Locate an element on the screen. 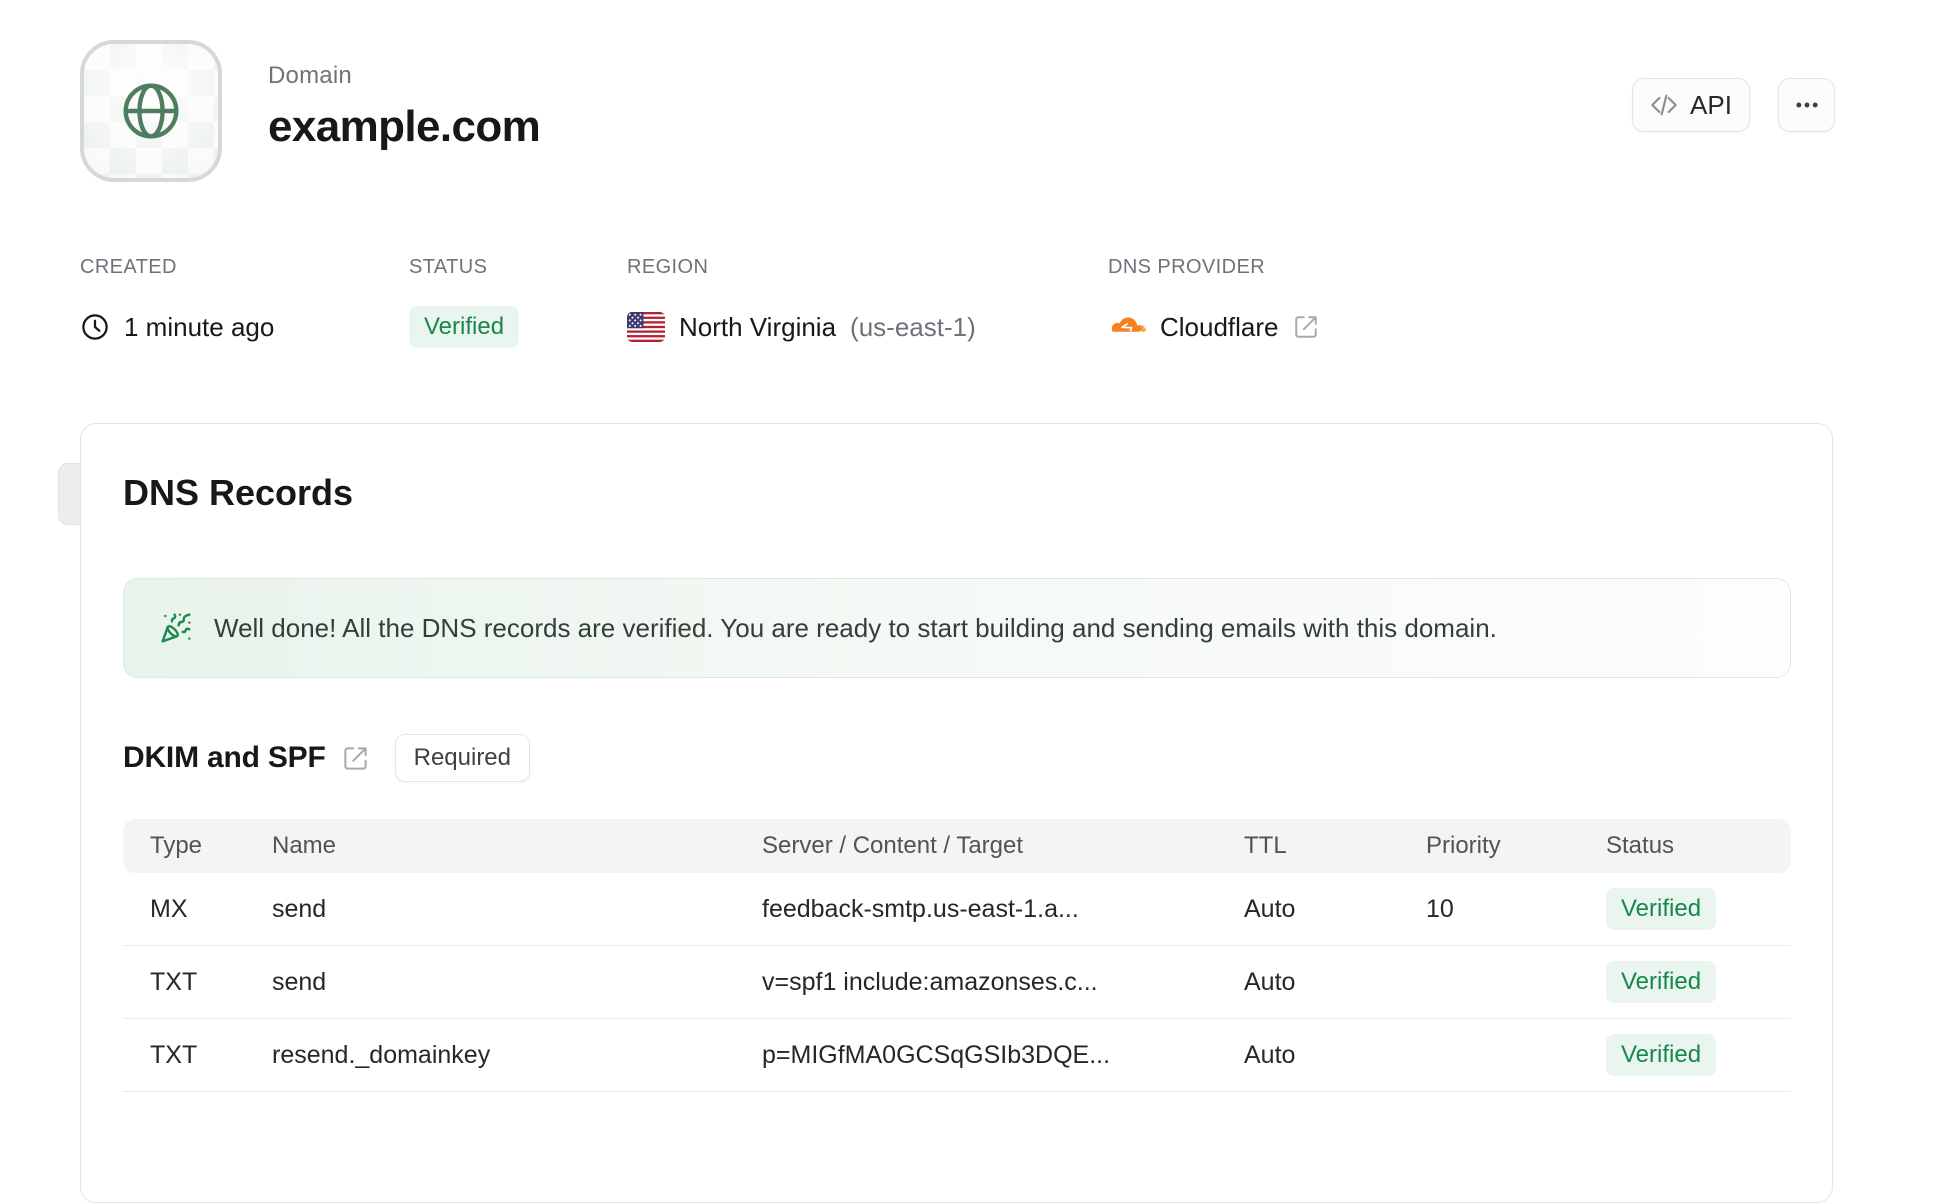  us-flag-icon is located at coordinates (646, 327).